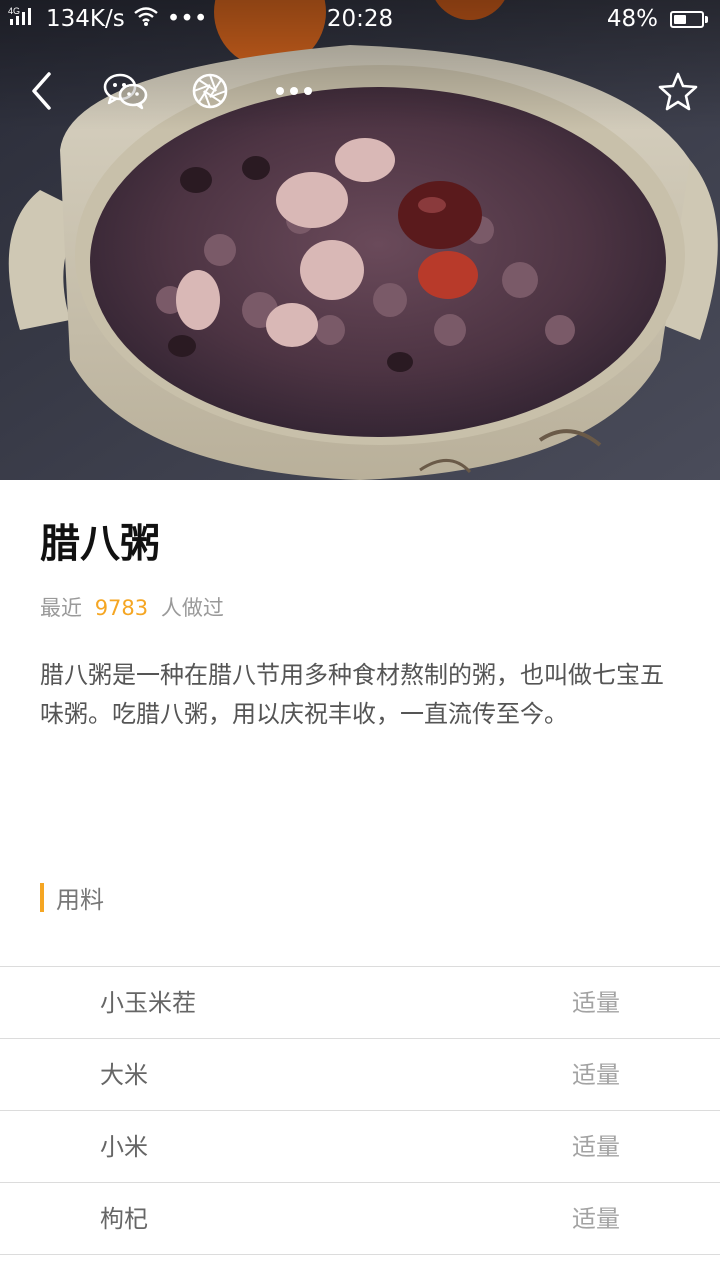 This screenshot has width=720, height=1280. What do you see at coordinates (121, 608) in the screenshot?
I see `made-count: 9783` at bounding box center [121, 608].